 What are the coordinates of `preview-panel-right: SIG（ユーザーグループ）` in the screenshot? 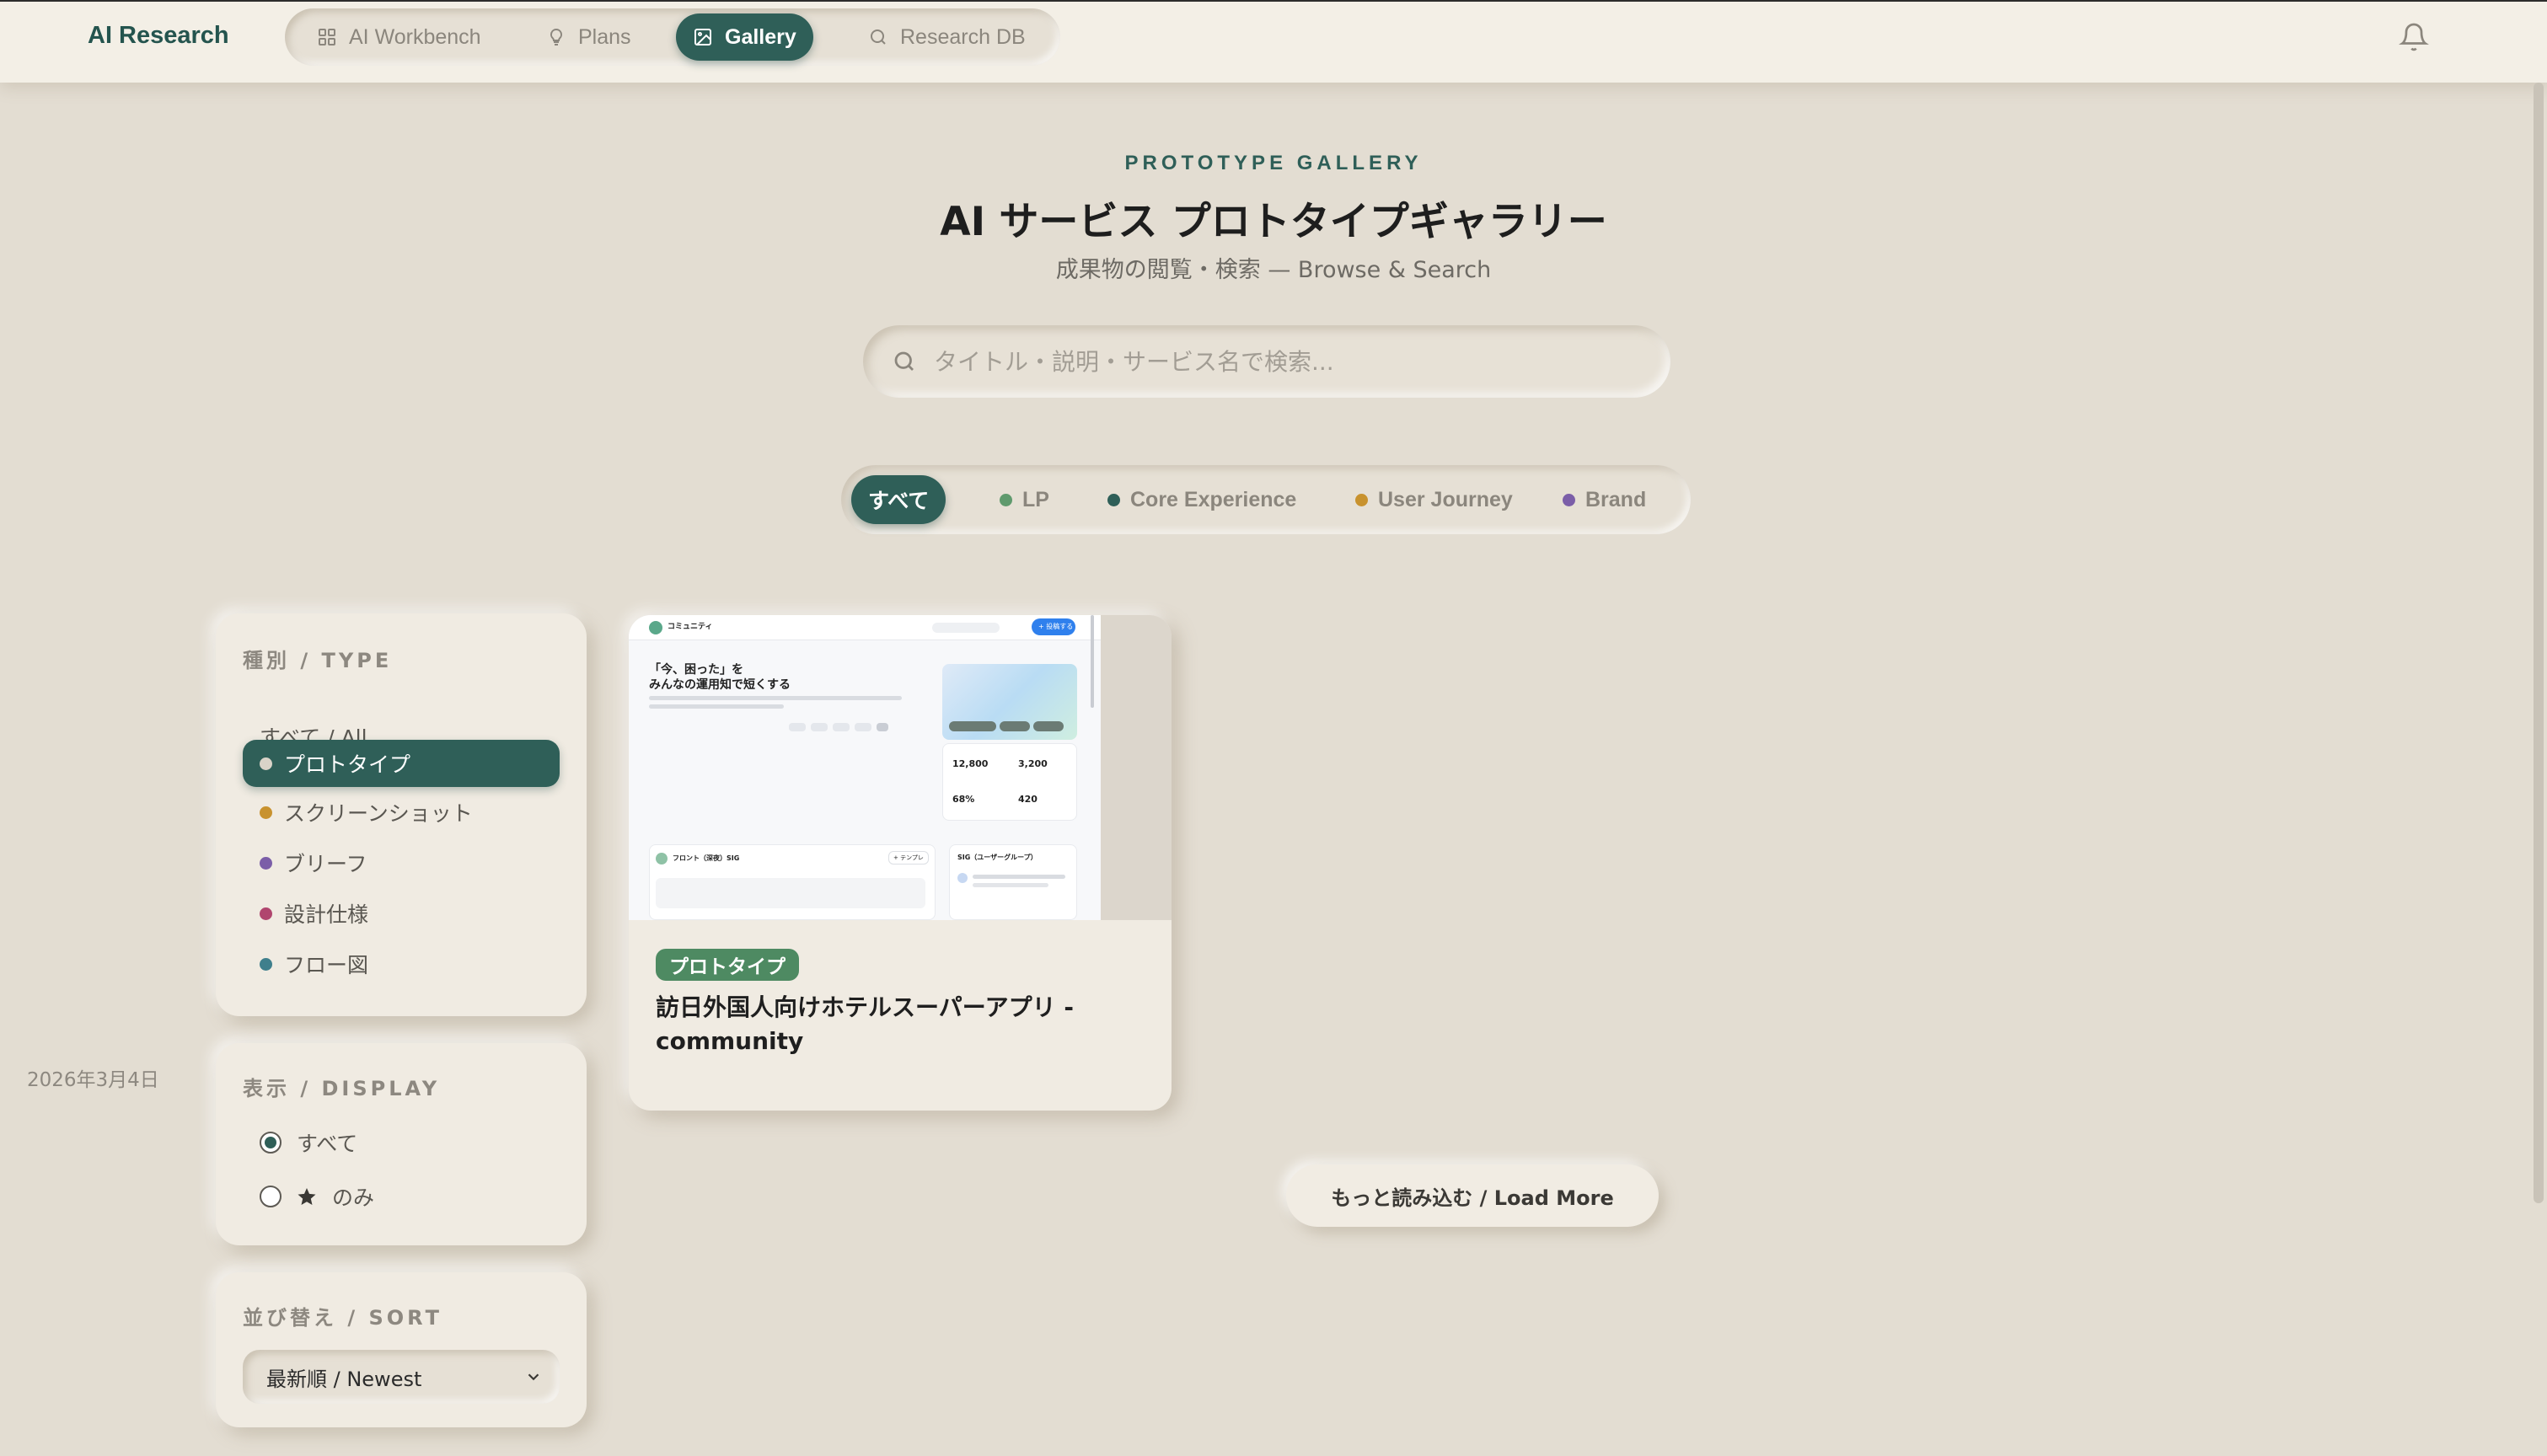 It's located at (998, 857).